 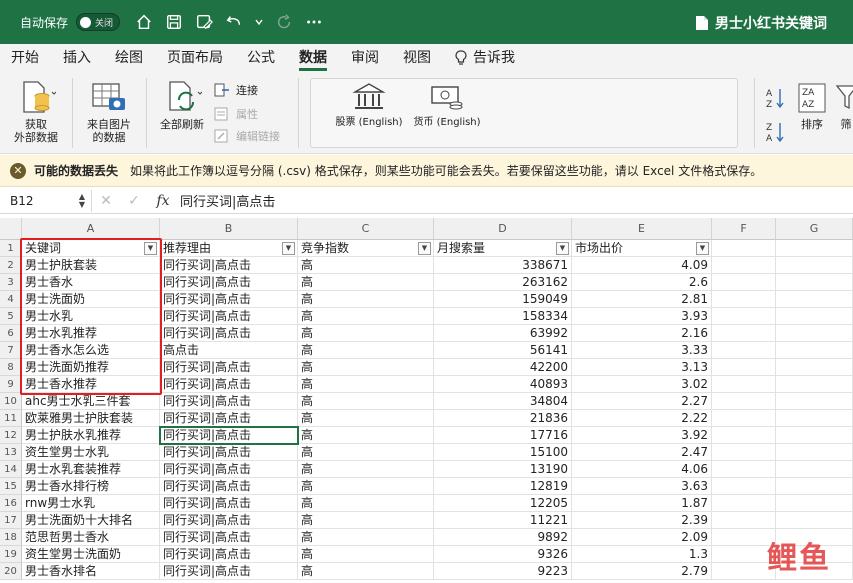 What do you see at coordinates (91, 520) in the screenshot?
I see `table-cell: 男士洗面奶十大排名` at bounding box center [91, 520].